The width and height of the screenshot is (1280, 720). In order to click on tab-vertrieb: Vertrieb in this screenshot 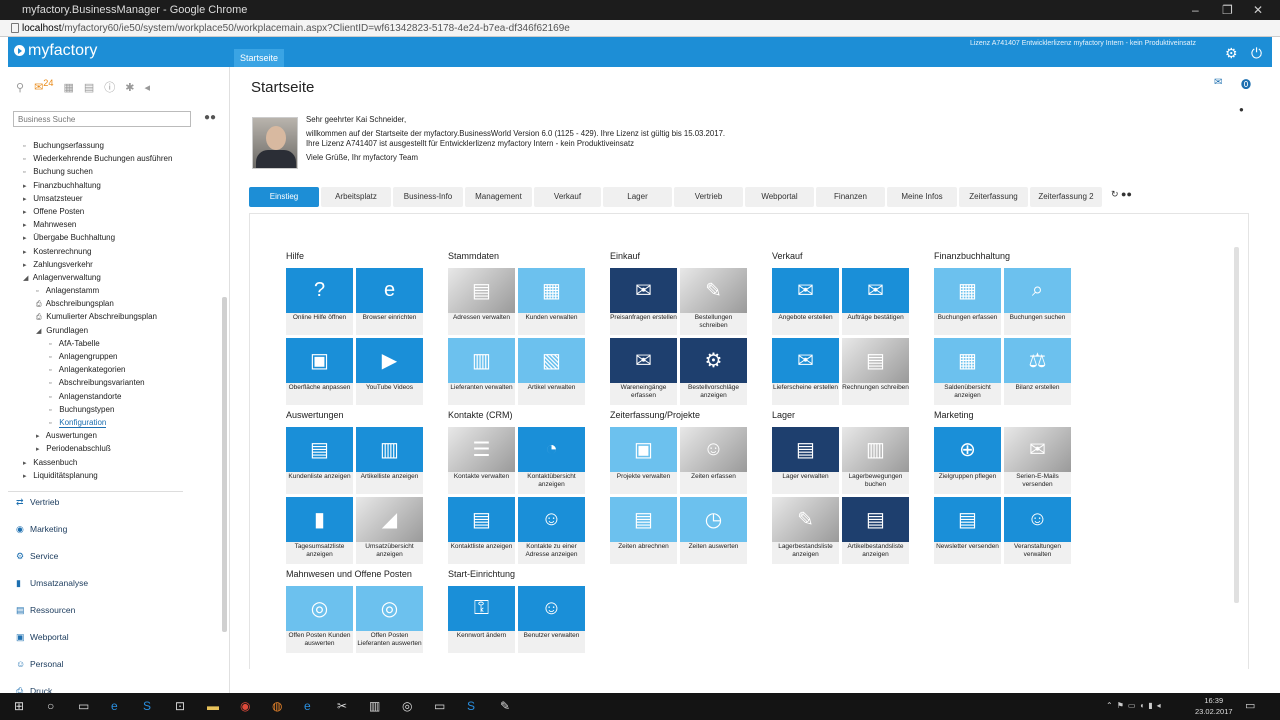, I will do `click(708, 197)`.